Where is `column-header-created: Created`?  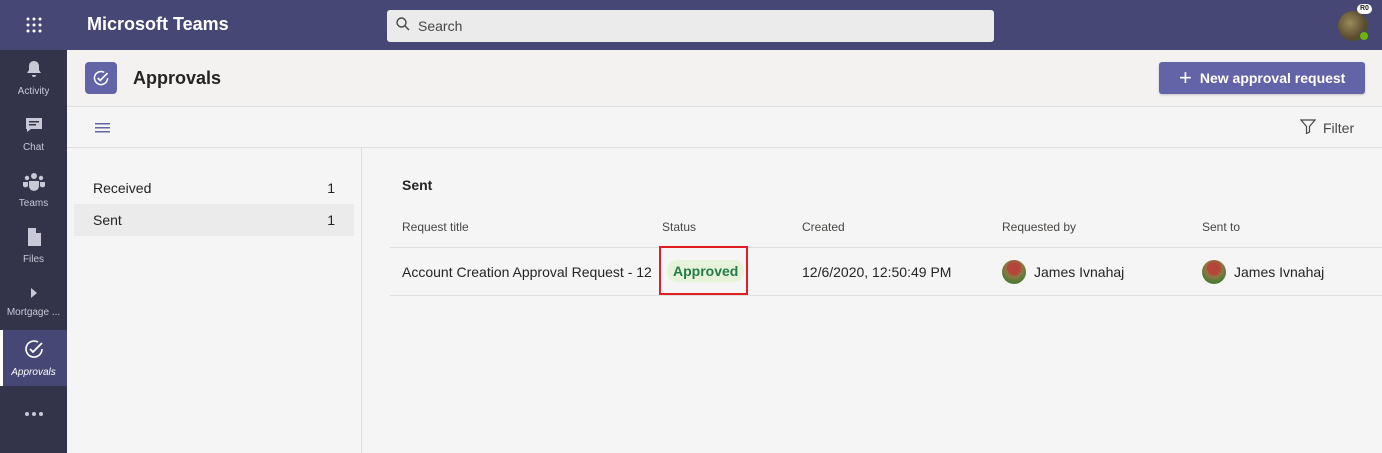
column-header-created: Created is located at coordinates (823, 227).